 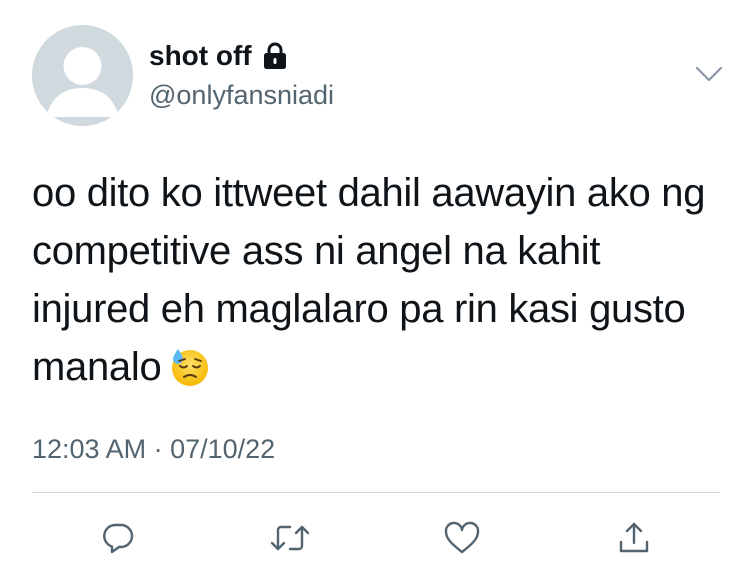 I want to click on like-button, so click(x=462, y=538).